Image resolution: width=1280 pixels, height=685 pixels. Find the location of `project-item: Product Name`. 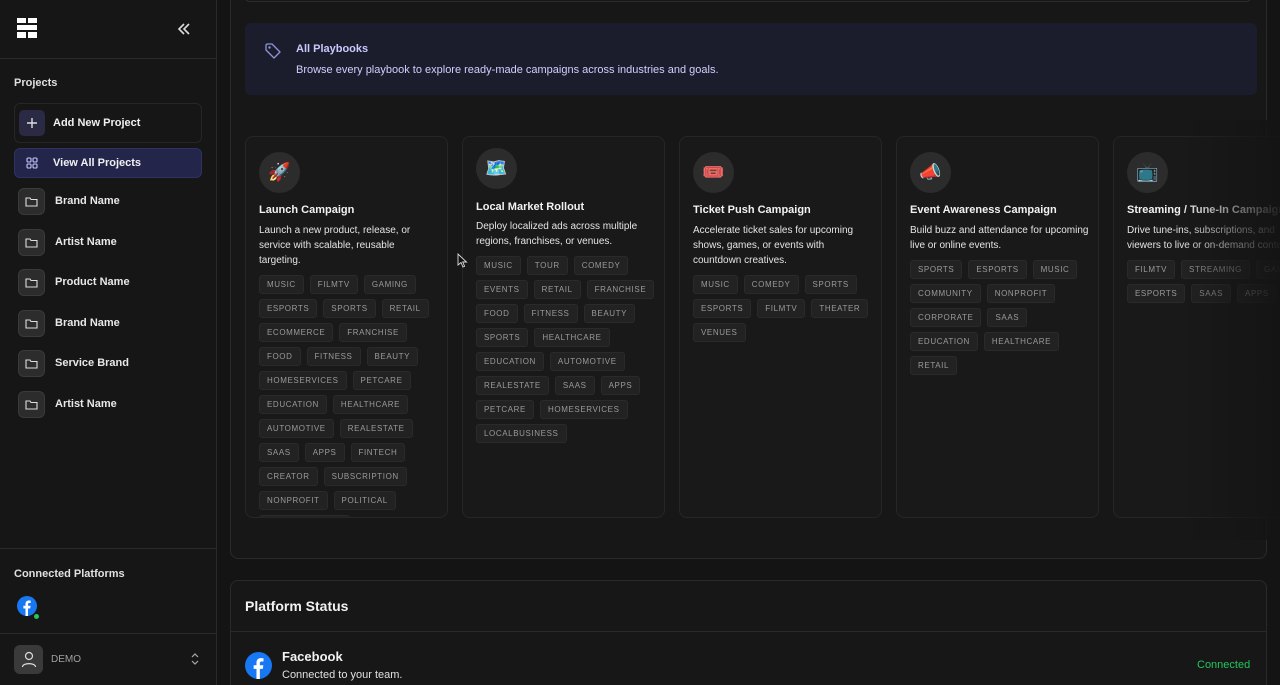

project-item: Product Name is located at coordinates (74, 282).